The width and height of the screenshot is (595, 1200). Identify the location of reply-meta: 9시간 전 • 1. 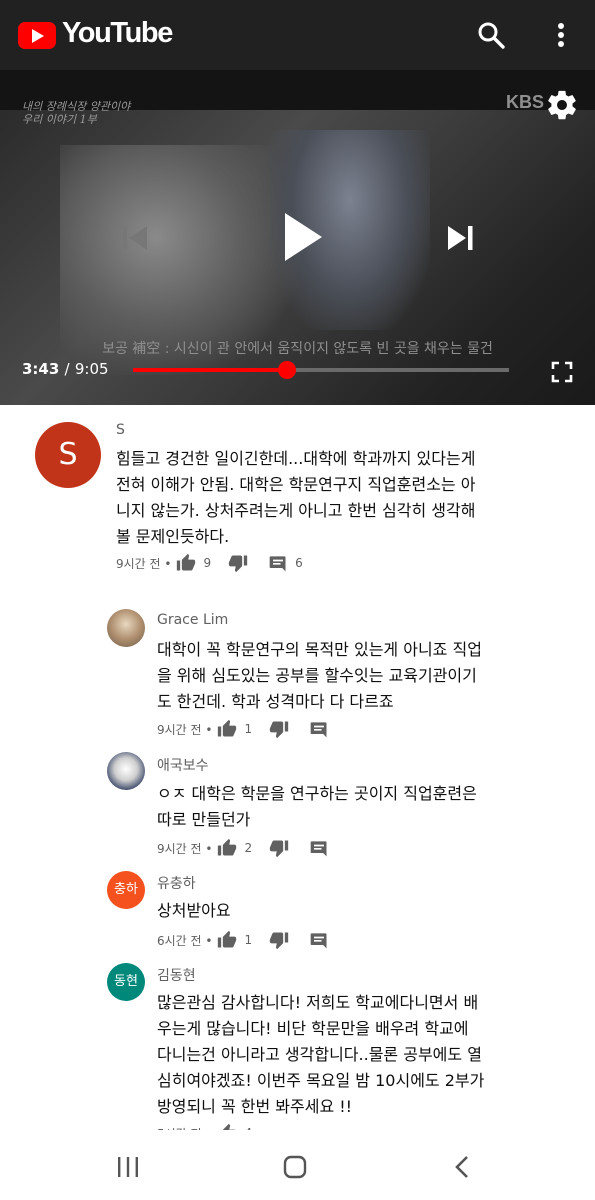
(243, 729).